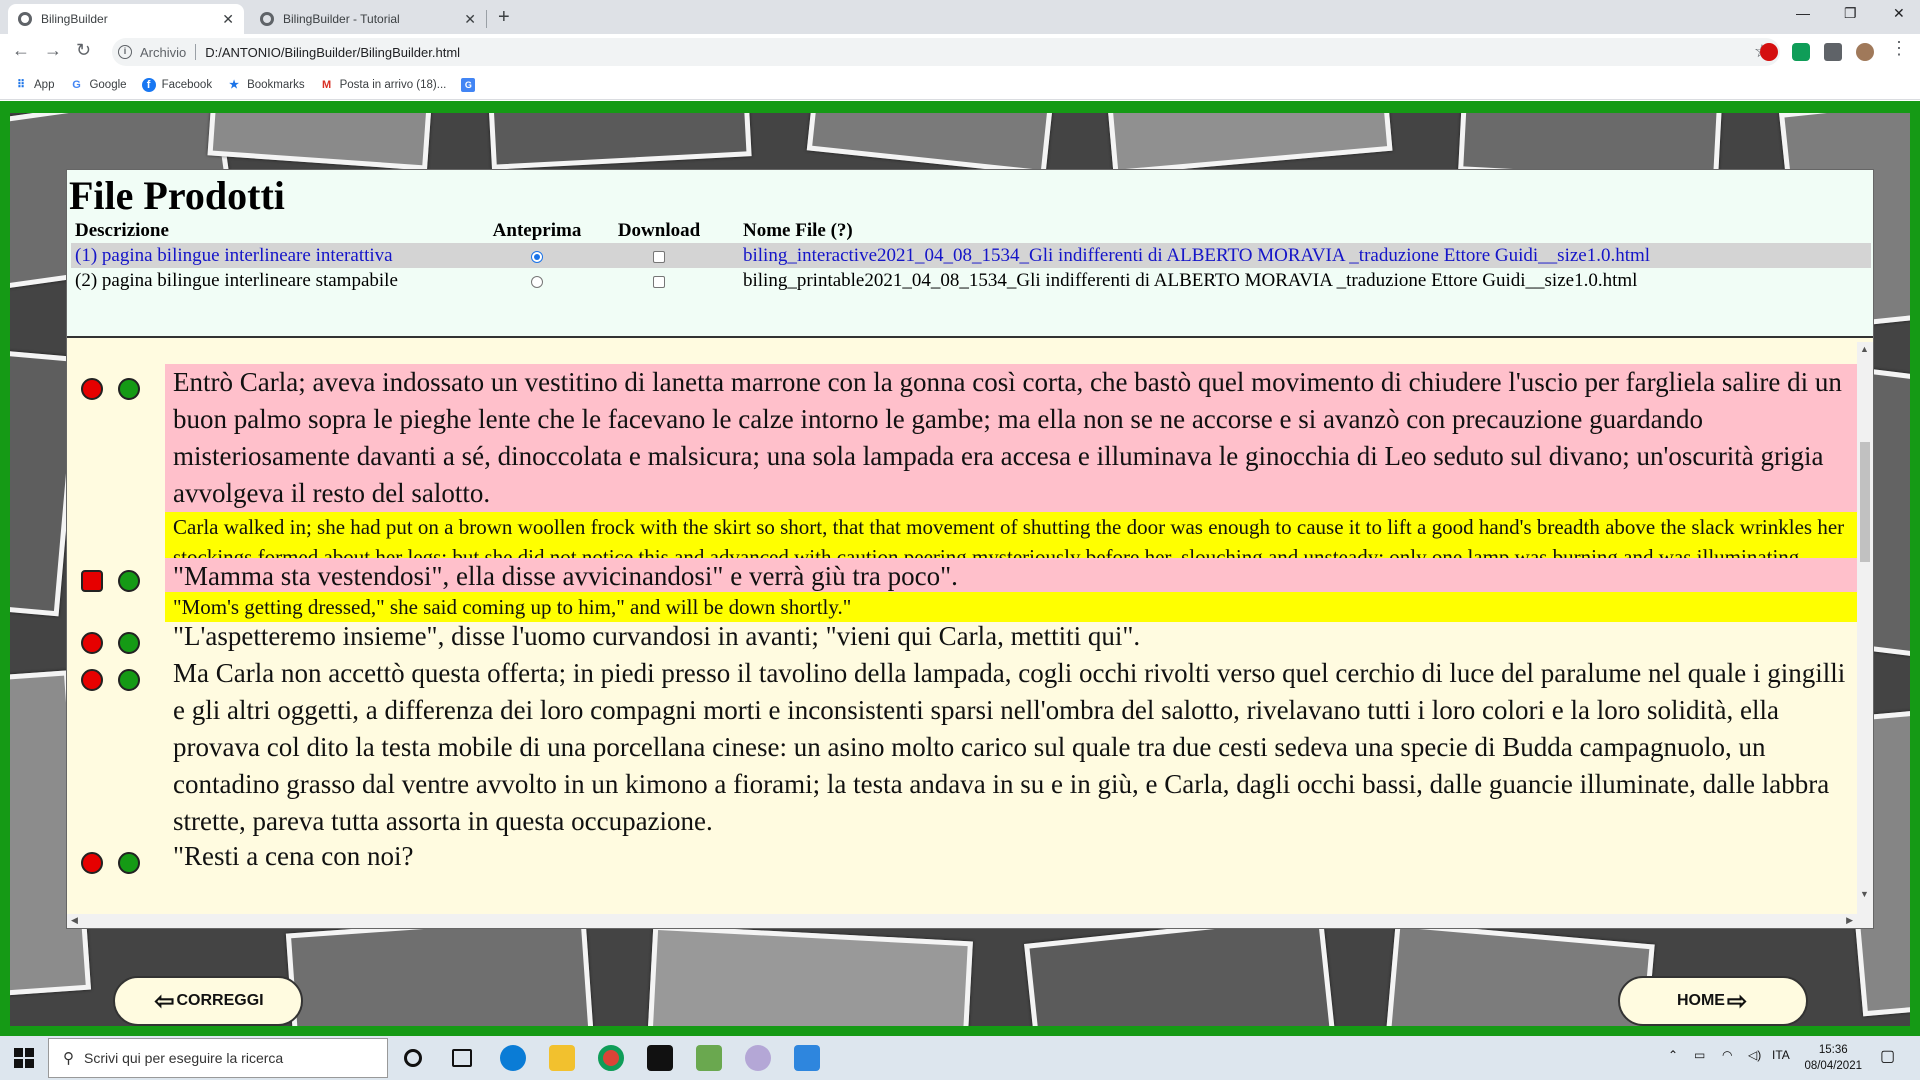 The width and height of the screenshot is (1920, 1080). Describe the element at coordinates (34, 85) in the screenshot. I see `bookmark-app: ⠿ App` at that location.